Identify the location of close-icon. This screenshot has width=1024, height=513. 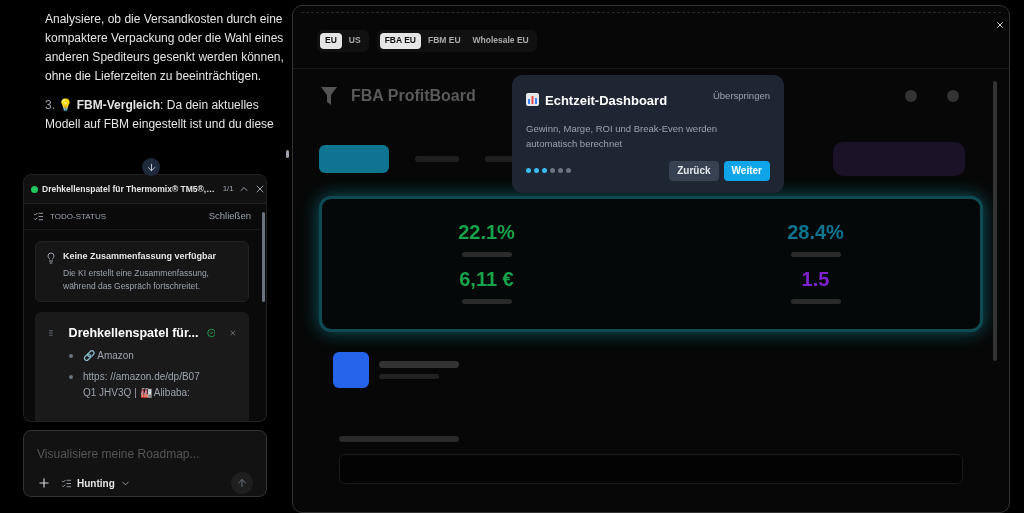
(1000, 25).